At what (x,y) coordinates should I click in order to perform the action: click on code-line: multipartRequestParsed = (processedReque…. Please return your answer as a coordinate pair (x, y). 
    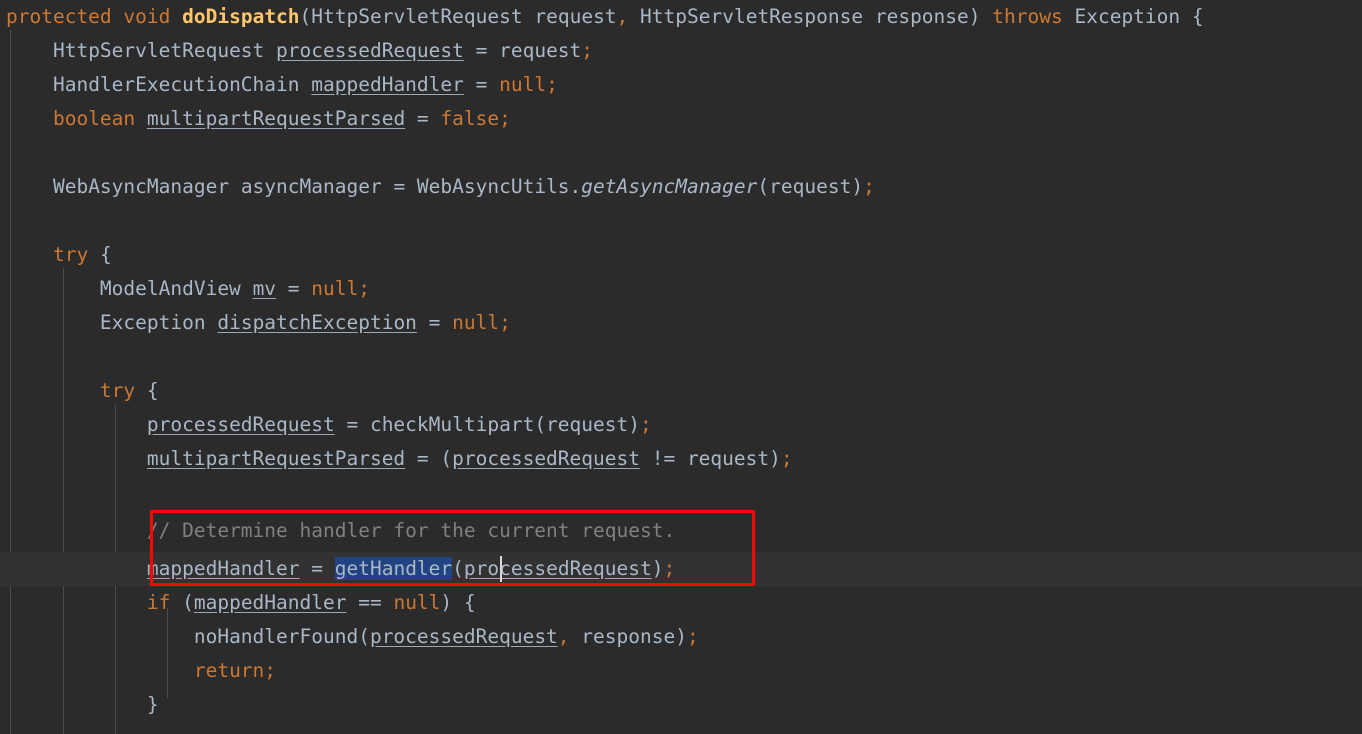
    Looking at the image, I should click on (396, 459).